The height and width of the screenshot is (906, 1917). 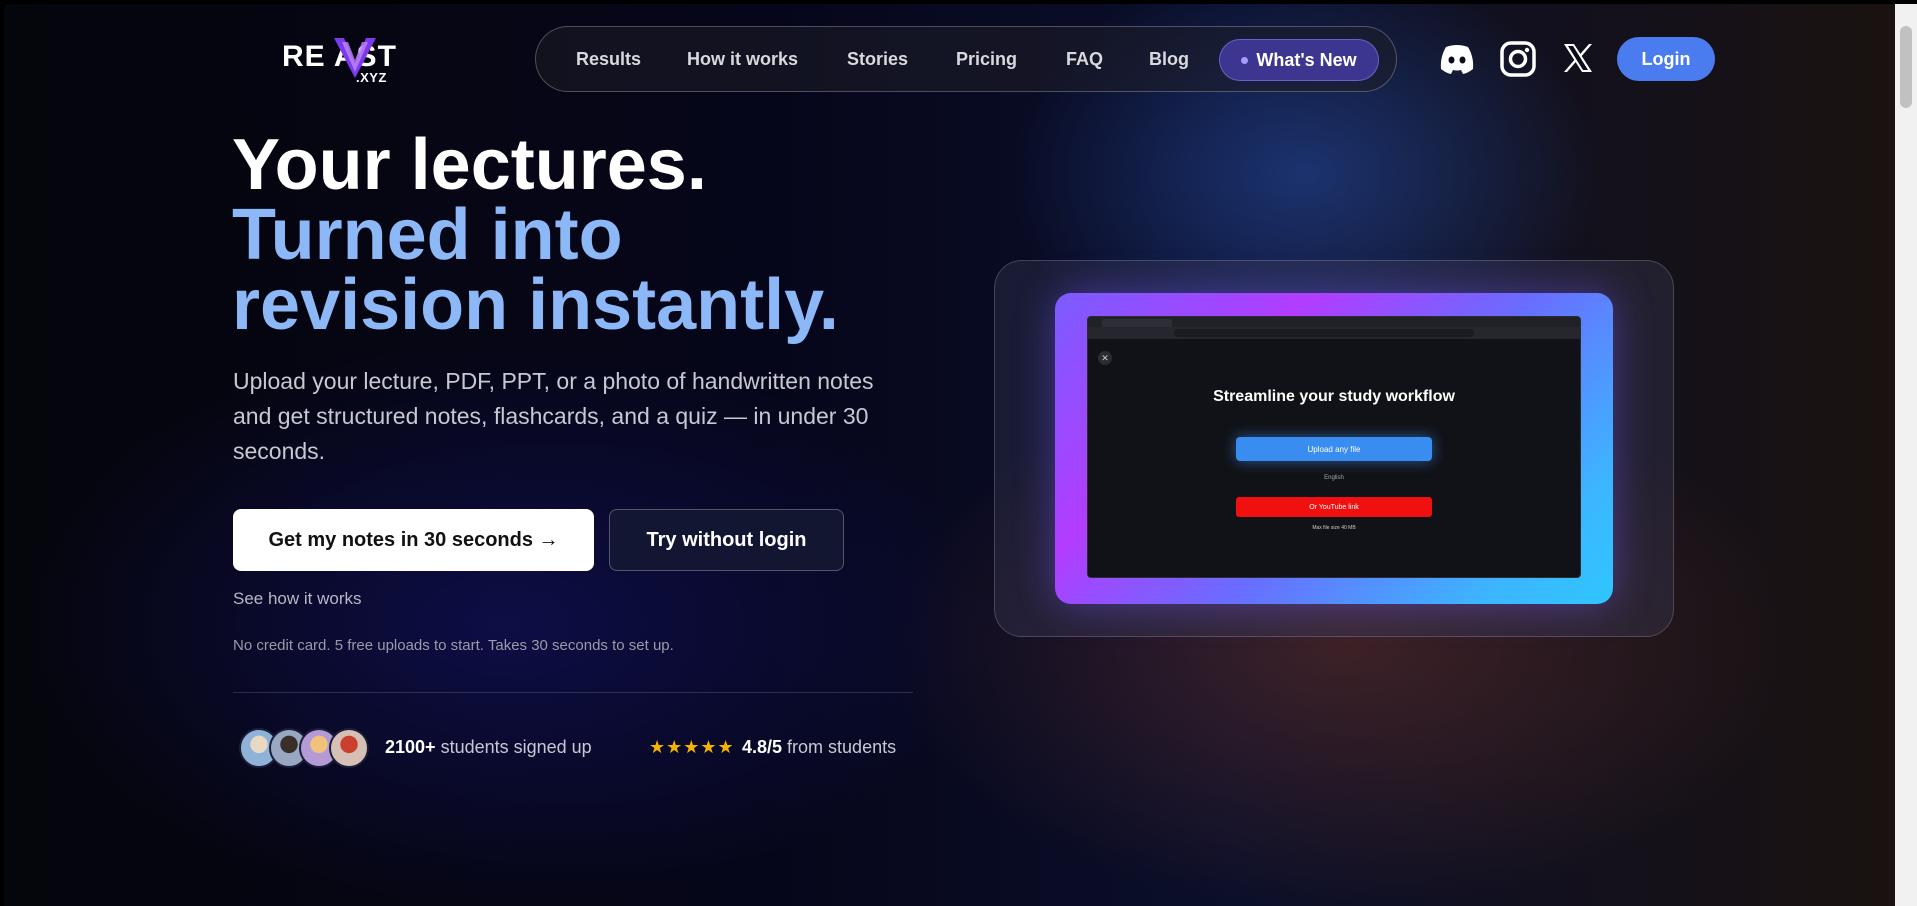 What do you see at coordinates (304, 748) in the screenshot?
I see `student-avatars` at bounding box center [304, 748].